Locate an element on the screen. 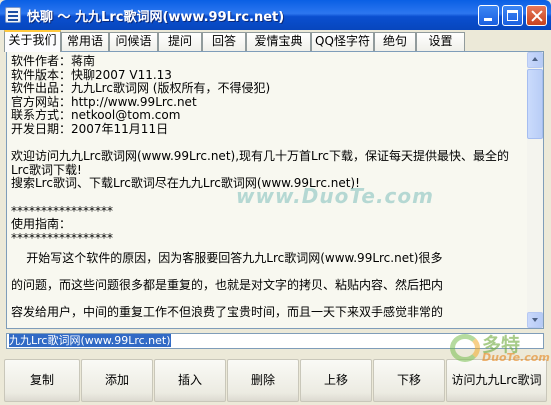 The image size is (551, 405). tab-greetings: 问候语 is located at coordinates (133, 41).